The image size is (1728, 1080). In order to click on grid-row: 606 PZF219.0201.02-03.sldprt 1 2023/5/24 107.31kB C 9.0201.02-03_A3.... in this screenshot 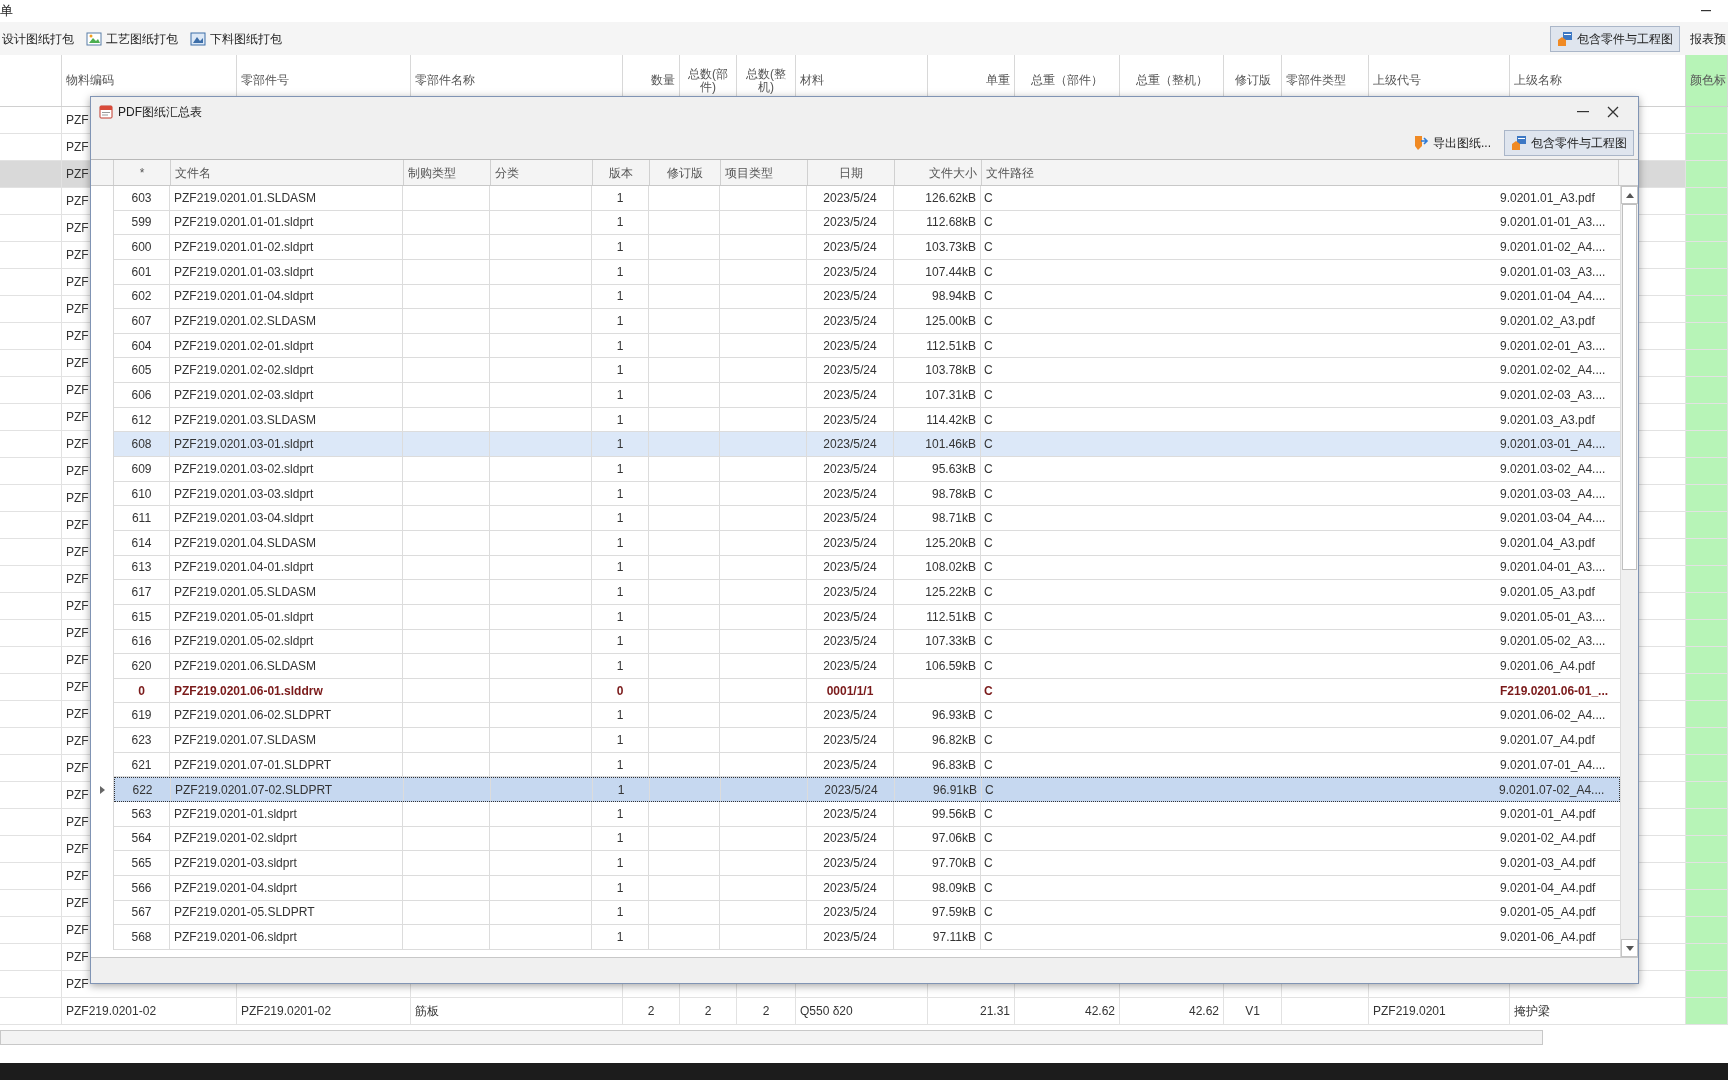, I will do `click(867, 395)`.